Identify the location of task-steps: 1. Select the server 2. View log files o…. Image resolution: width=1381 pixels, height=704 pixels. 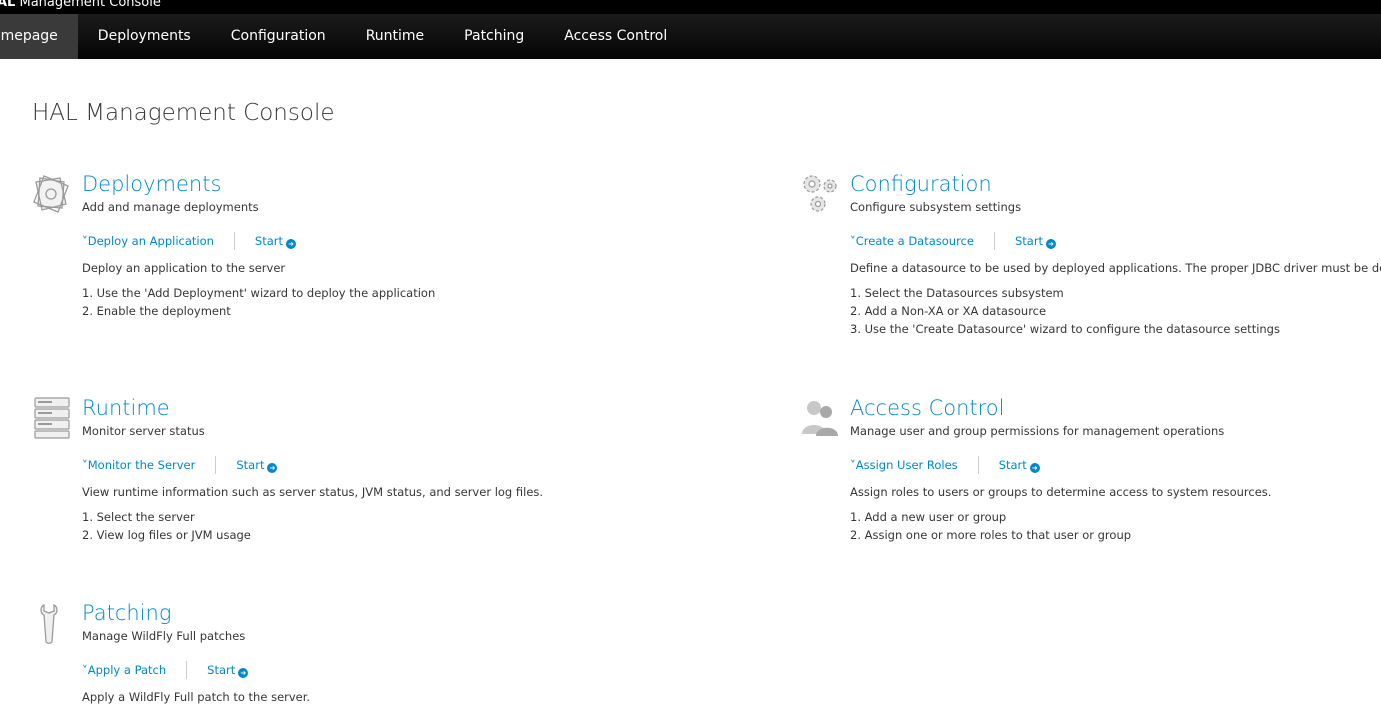
(166, 526).